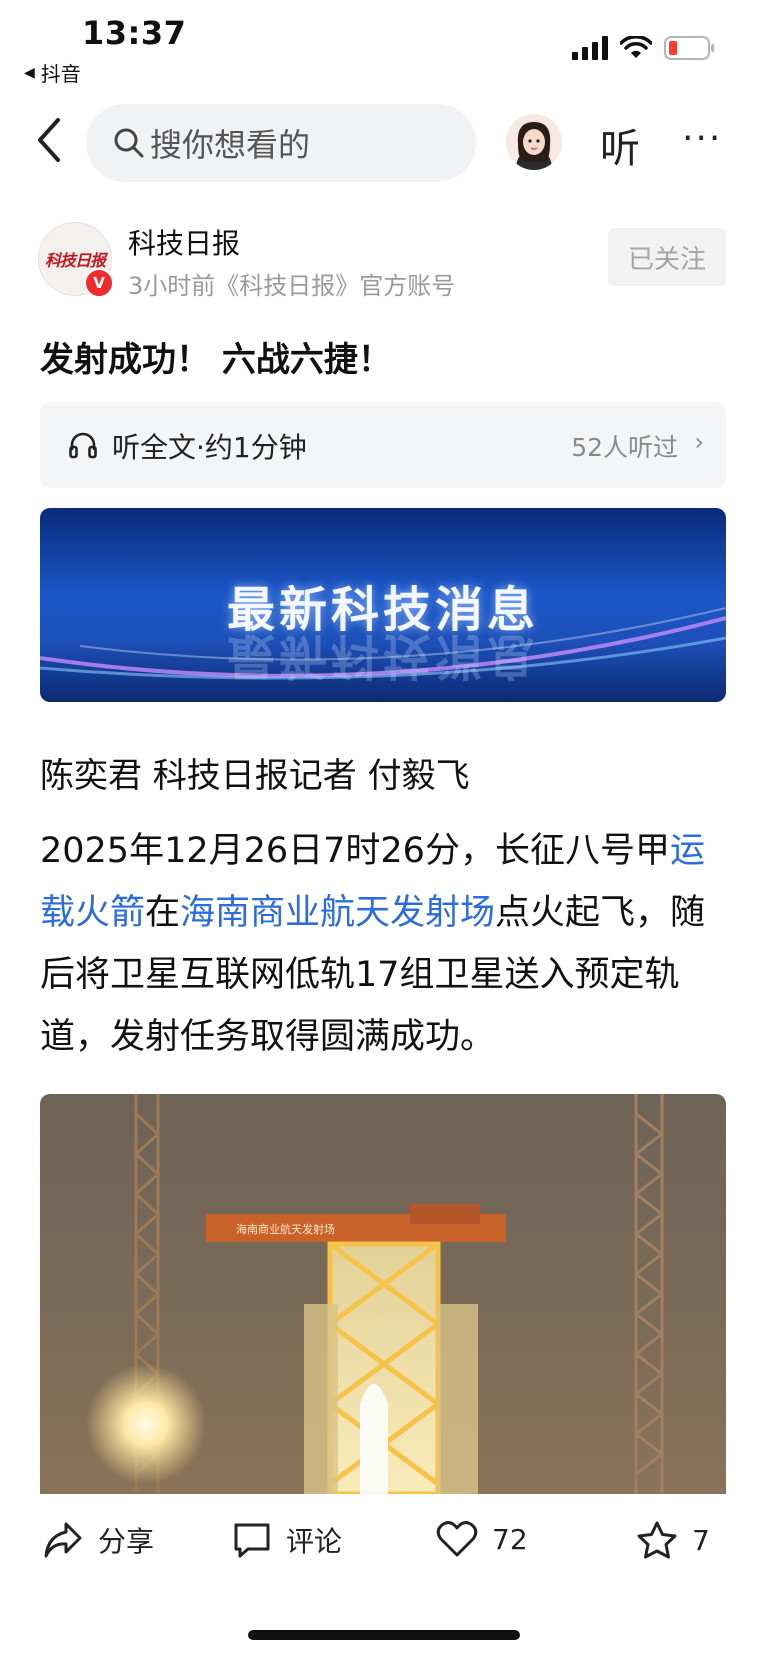 This screenshot has height=1663, width=768. What do you see at coordinates (383, 445) in the screenshot?
I see `listen-full-article-bar: 听全文·约1分钟 52人听过 ›` at bounding box center [383, 445].